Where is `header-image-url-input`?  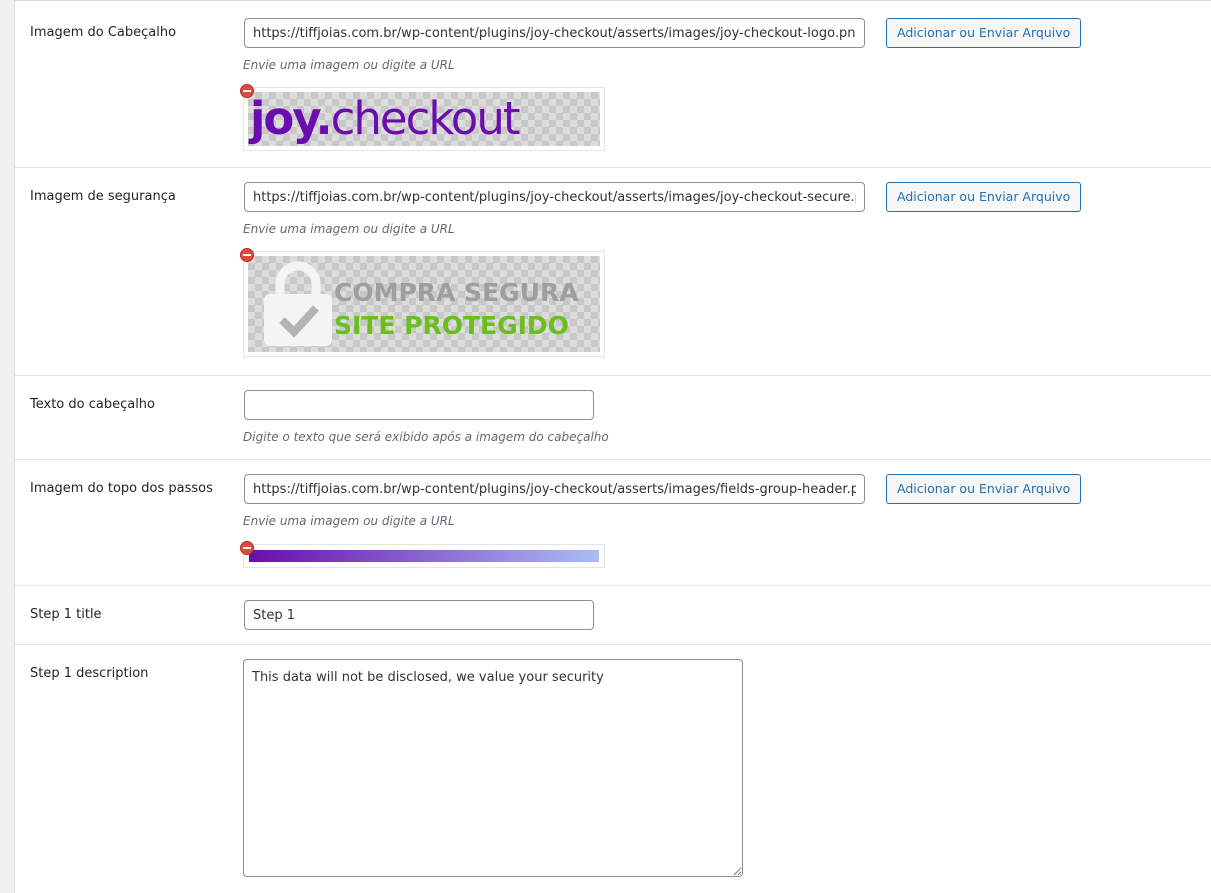
header-image-url-input is located at coordinates (554, 33).